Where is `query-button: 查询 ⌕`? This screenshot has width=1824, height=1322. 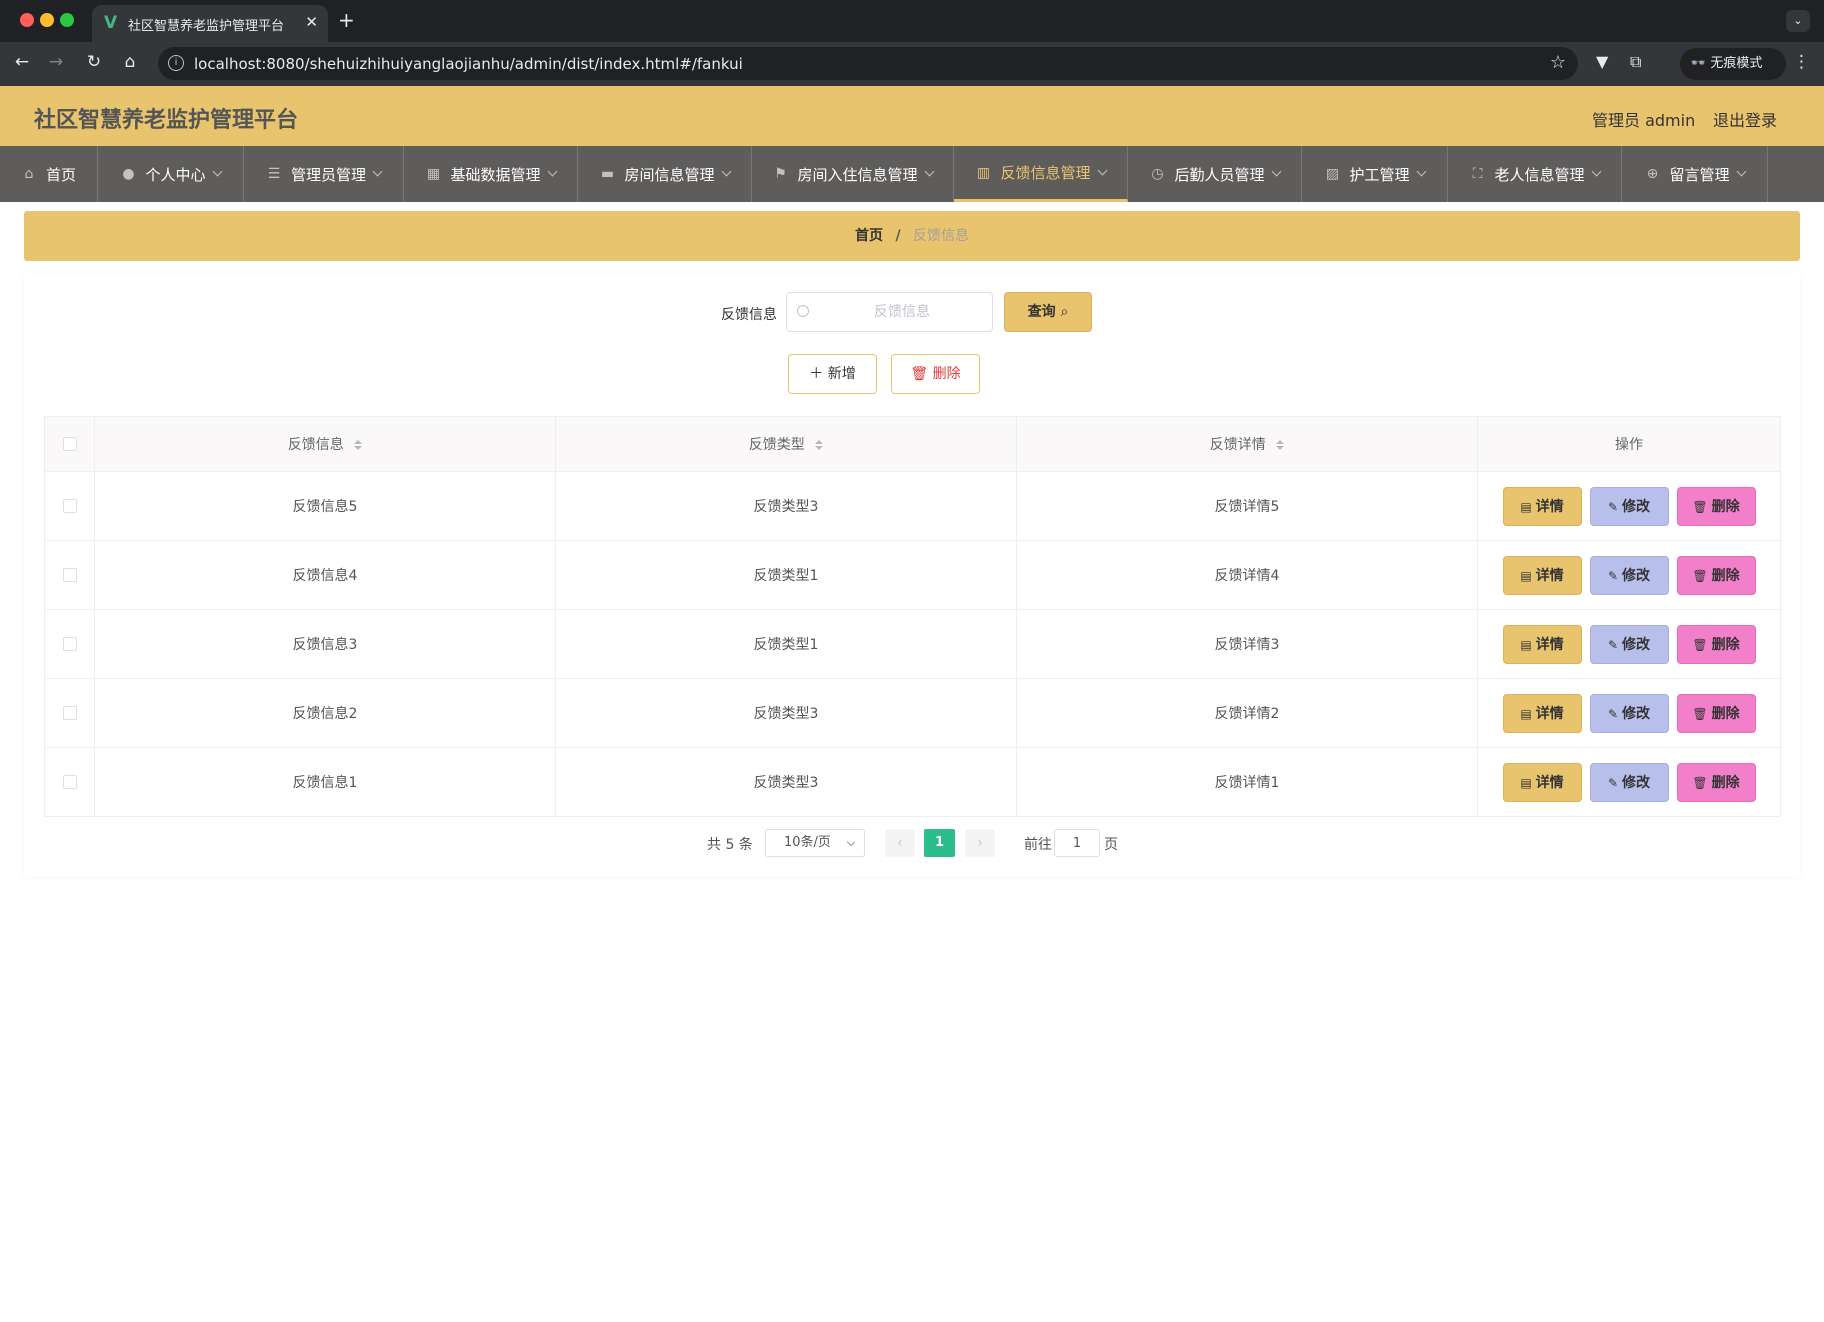
query-button: 查询 ⌕ is located at coordinates (1048, 312).